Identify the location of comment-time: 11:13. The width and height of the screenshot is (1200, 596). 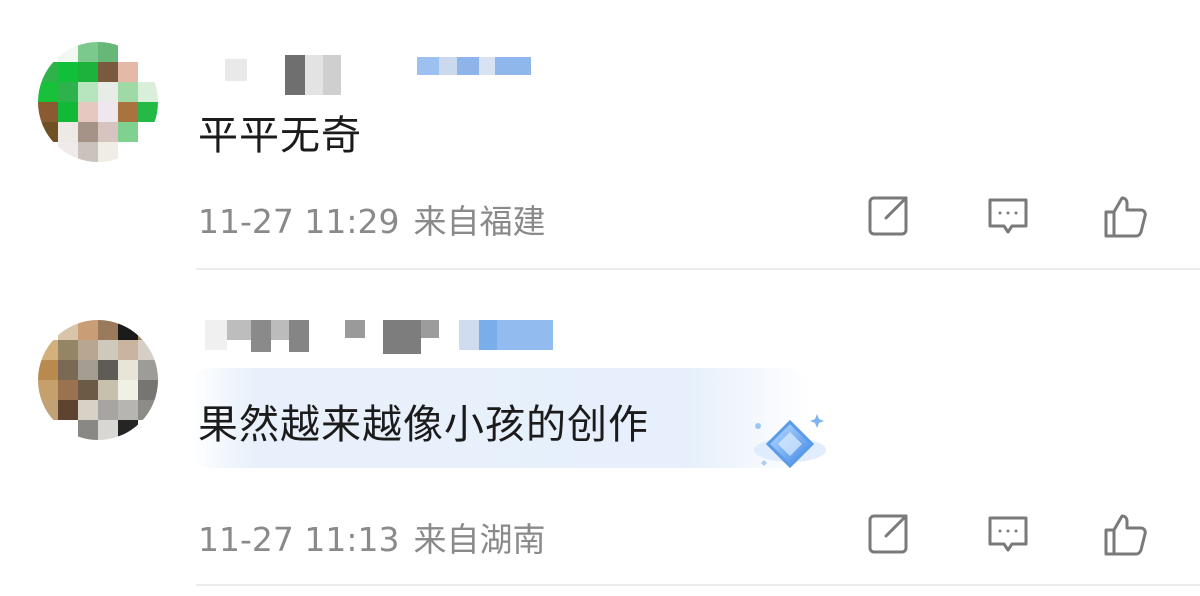
(352, 539).